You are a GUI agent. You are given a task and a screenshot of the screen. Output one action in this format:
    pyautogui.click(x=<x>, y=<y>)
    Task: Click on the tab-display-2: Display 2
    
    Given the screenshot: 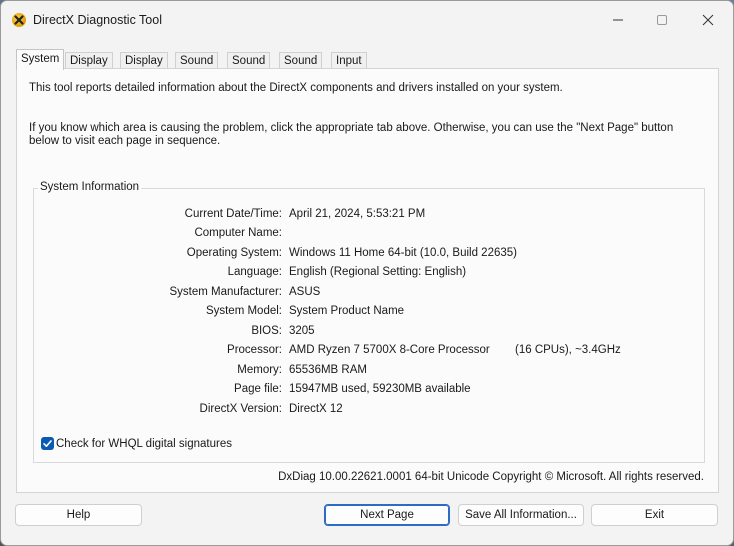 What is the action you would take?
    pyautogui.click(x=144, y=67)
    